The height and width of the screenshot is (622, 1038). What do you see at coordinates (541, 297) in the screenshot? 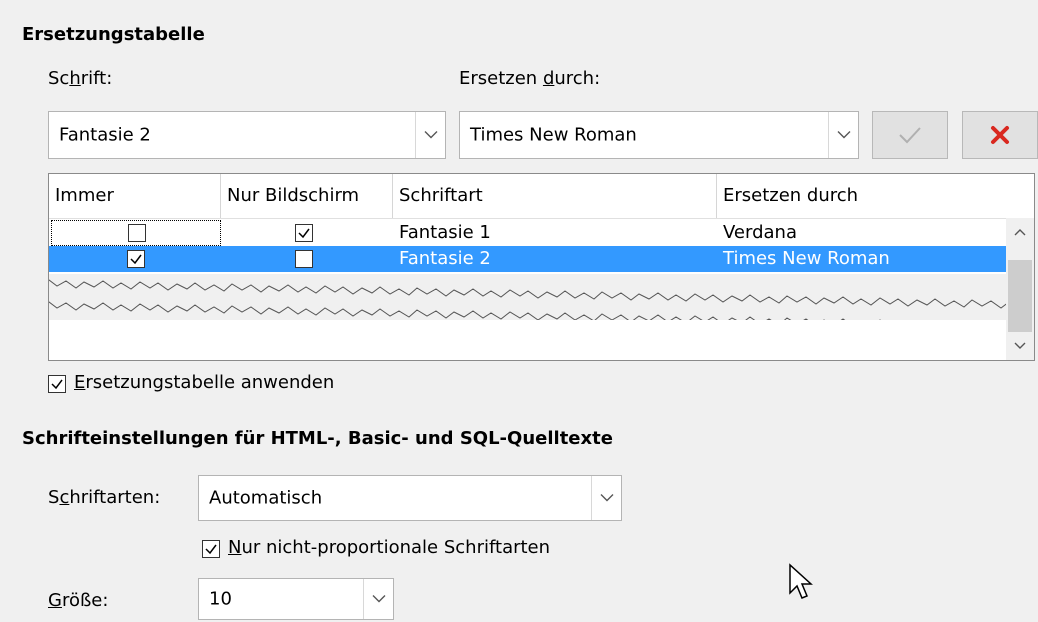
I see `torn-edge-decoration` at bounding box center [541, 297].